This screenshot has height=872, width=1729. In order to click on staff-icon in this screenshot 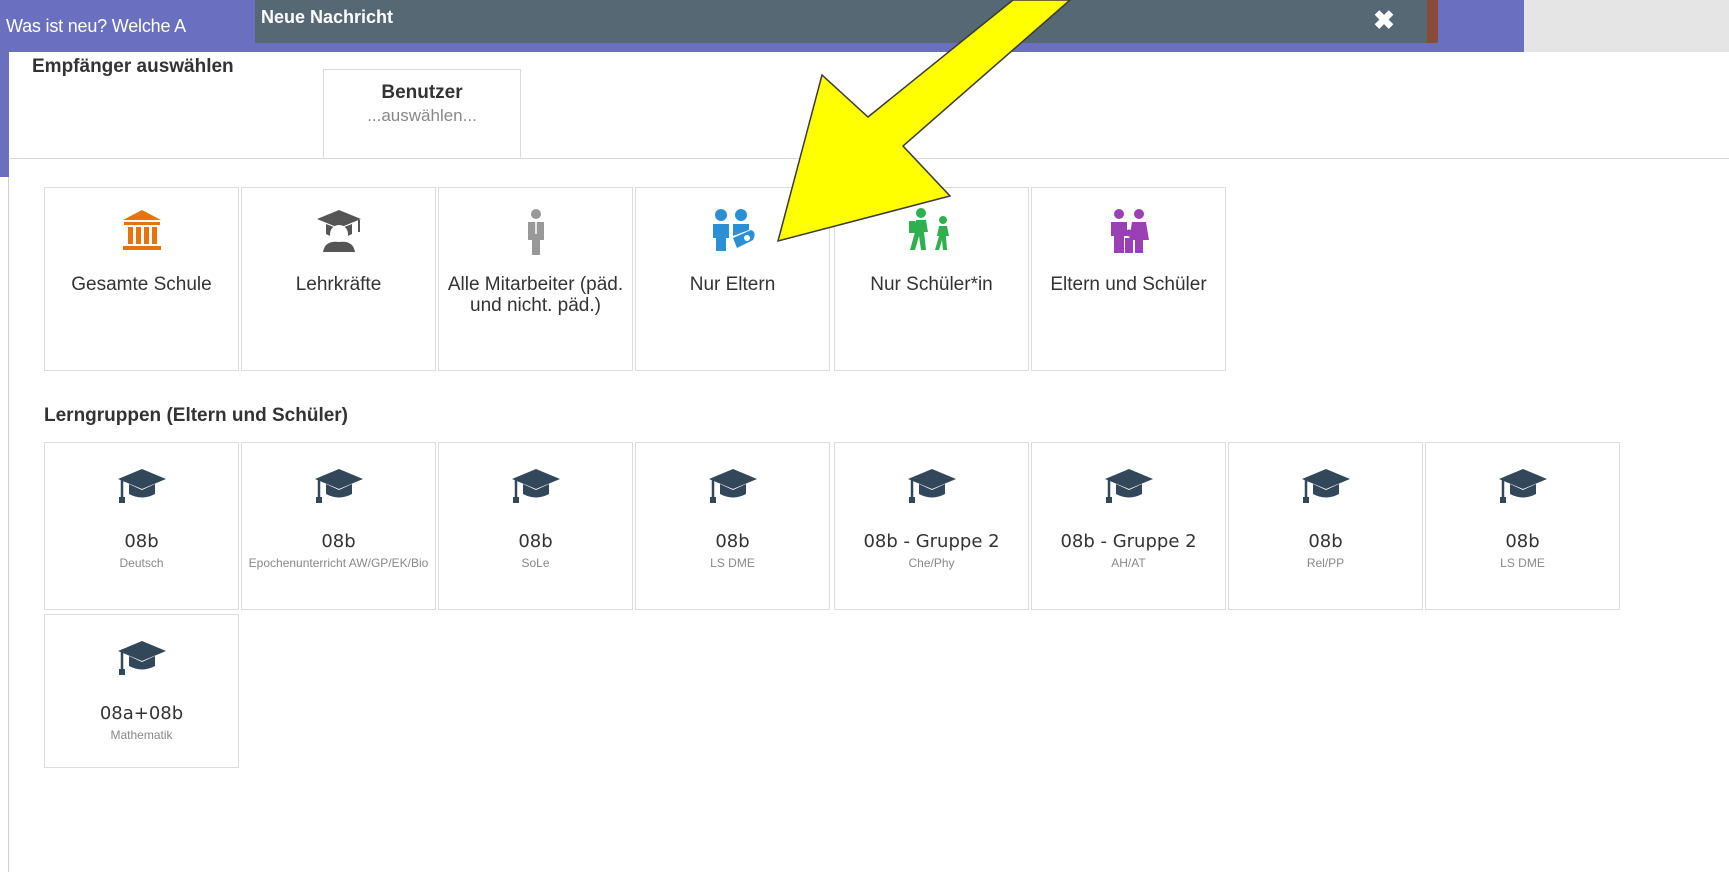, I will do `click(535, 232)`.